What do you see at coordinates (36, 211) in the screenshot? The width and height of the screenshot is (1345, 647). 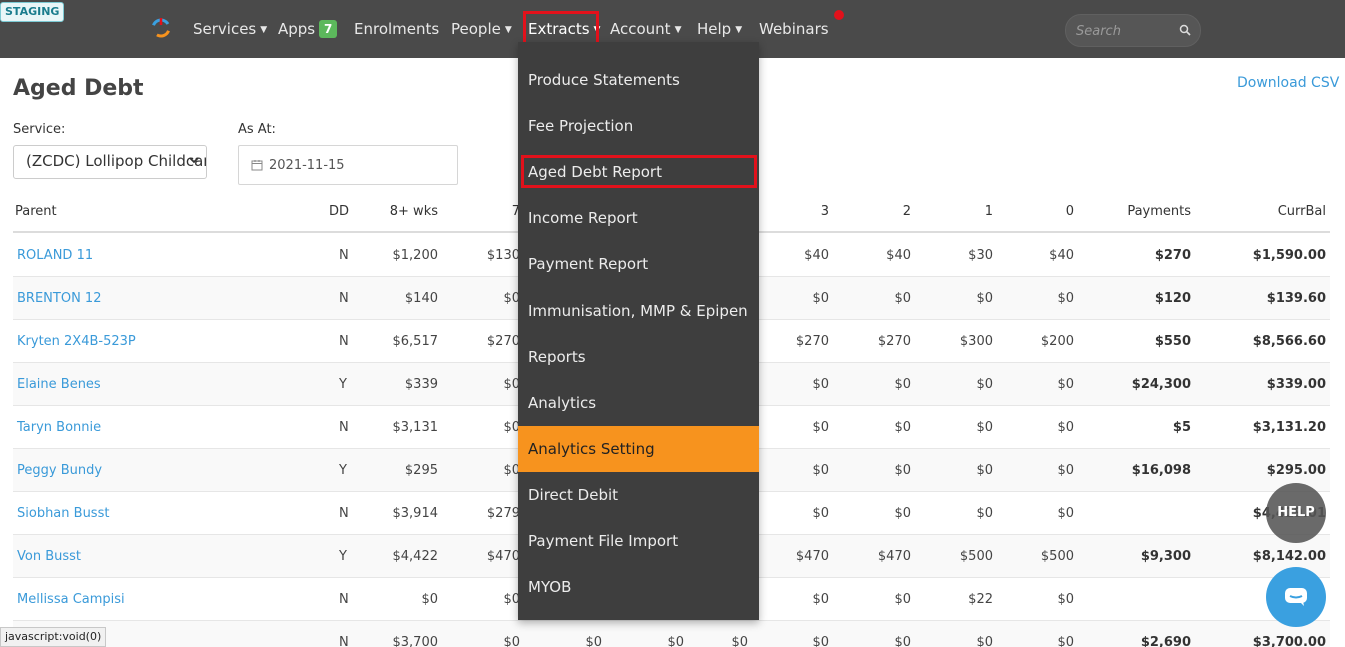 I see `col-parent: Parent` at bounding box center [36, 211].